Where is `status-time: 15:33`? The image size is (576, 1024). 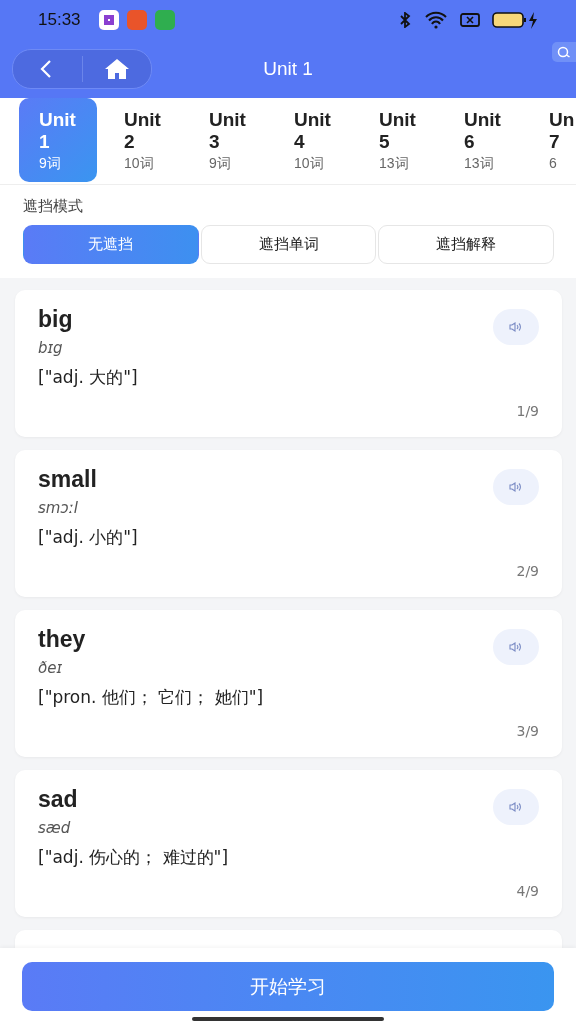
status-time: 15:33 is located at coordinates (59, 20).